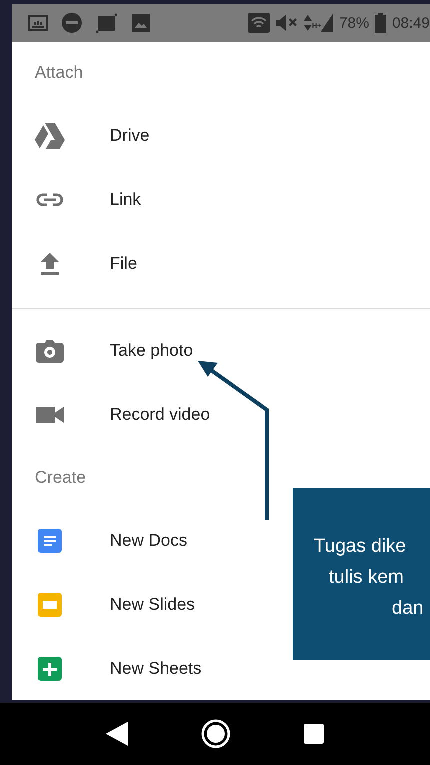  What do you see at coordinates (50, 264) in the screenshot?
I see `upload-icon` at bounding box center [50, 264].